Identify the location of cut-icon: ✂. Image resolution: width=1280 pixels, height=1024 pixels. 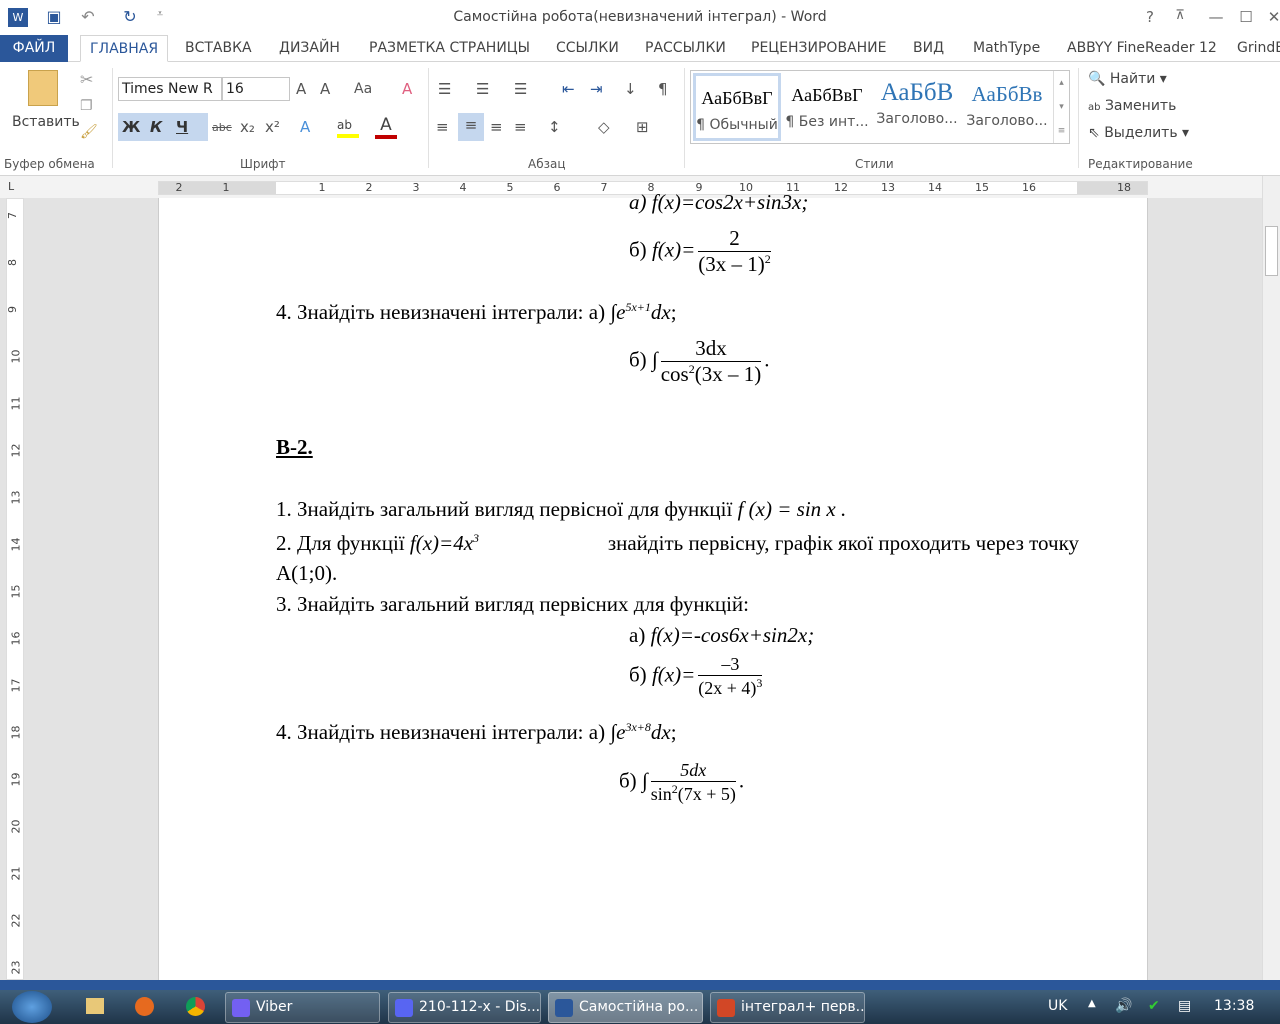
(86, 79).